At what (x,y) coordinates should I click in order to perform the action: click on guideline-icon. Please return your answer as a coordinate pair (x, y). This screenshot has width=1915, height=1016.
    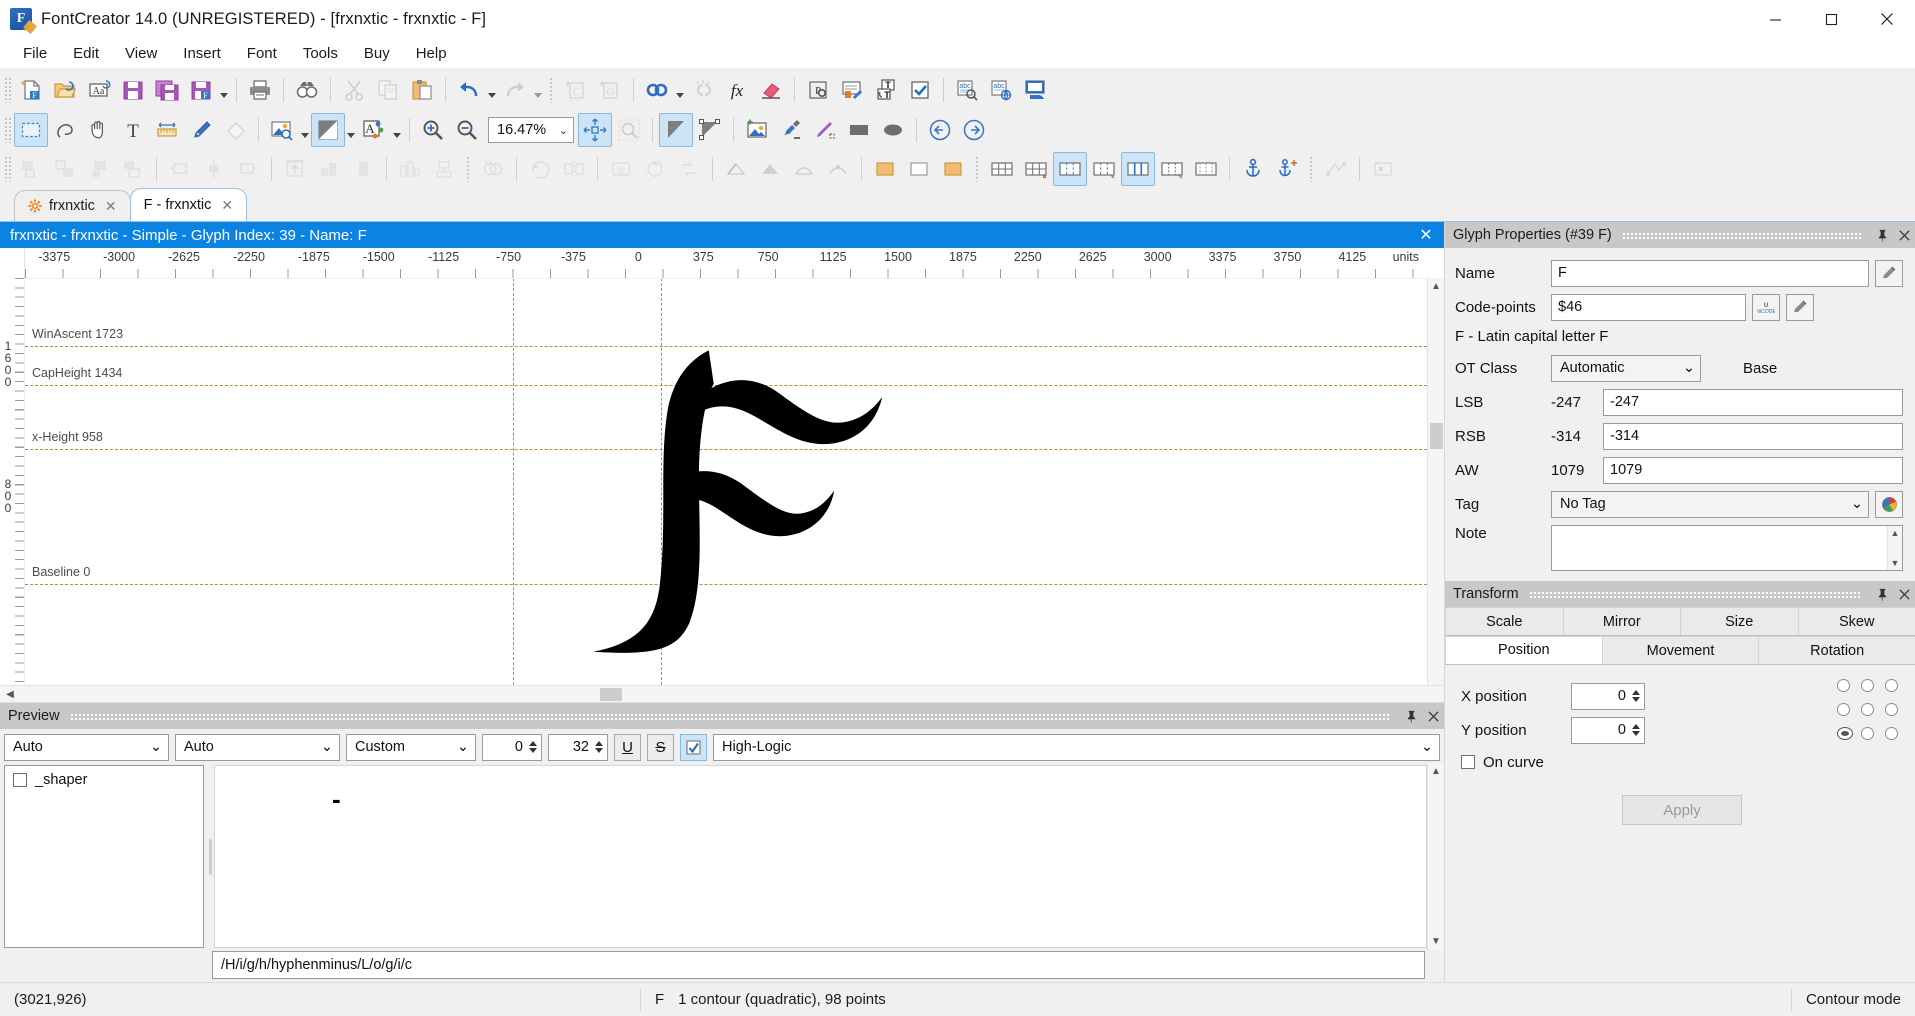
    Looking at the image, I should click on (1070, 169).